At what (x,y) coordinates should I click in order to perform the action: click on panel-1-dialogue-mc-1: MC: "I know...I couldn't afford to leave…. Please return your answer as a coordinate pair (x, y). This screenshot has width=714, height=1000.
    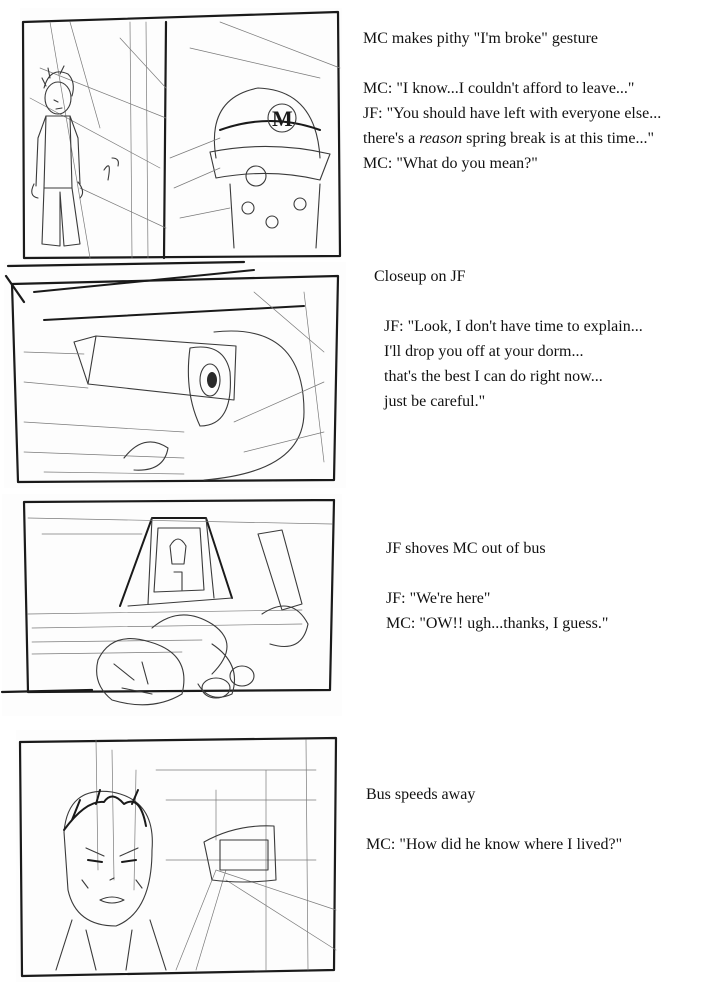
    Looking at the image, I should click on (499, 88).